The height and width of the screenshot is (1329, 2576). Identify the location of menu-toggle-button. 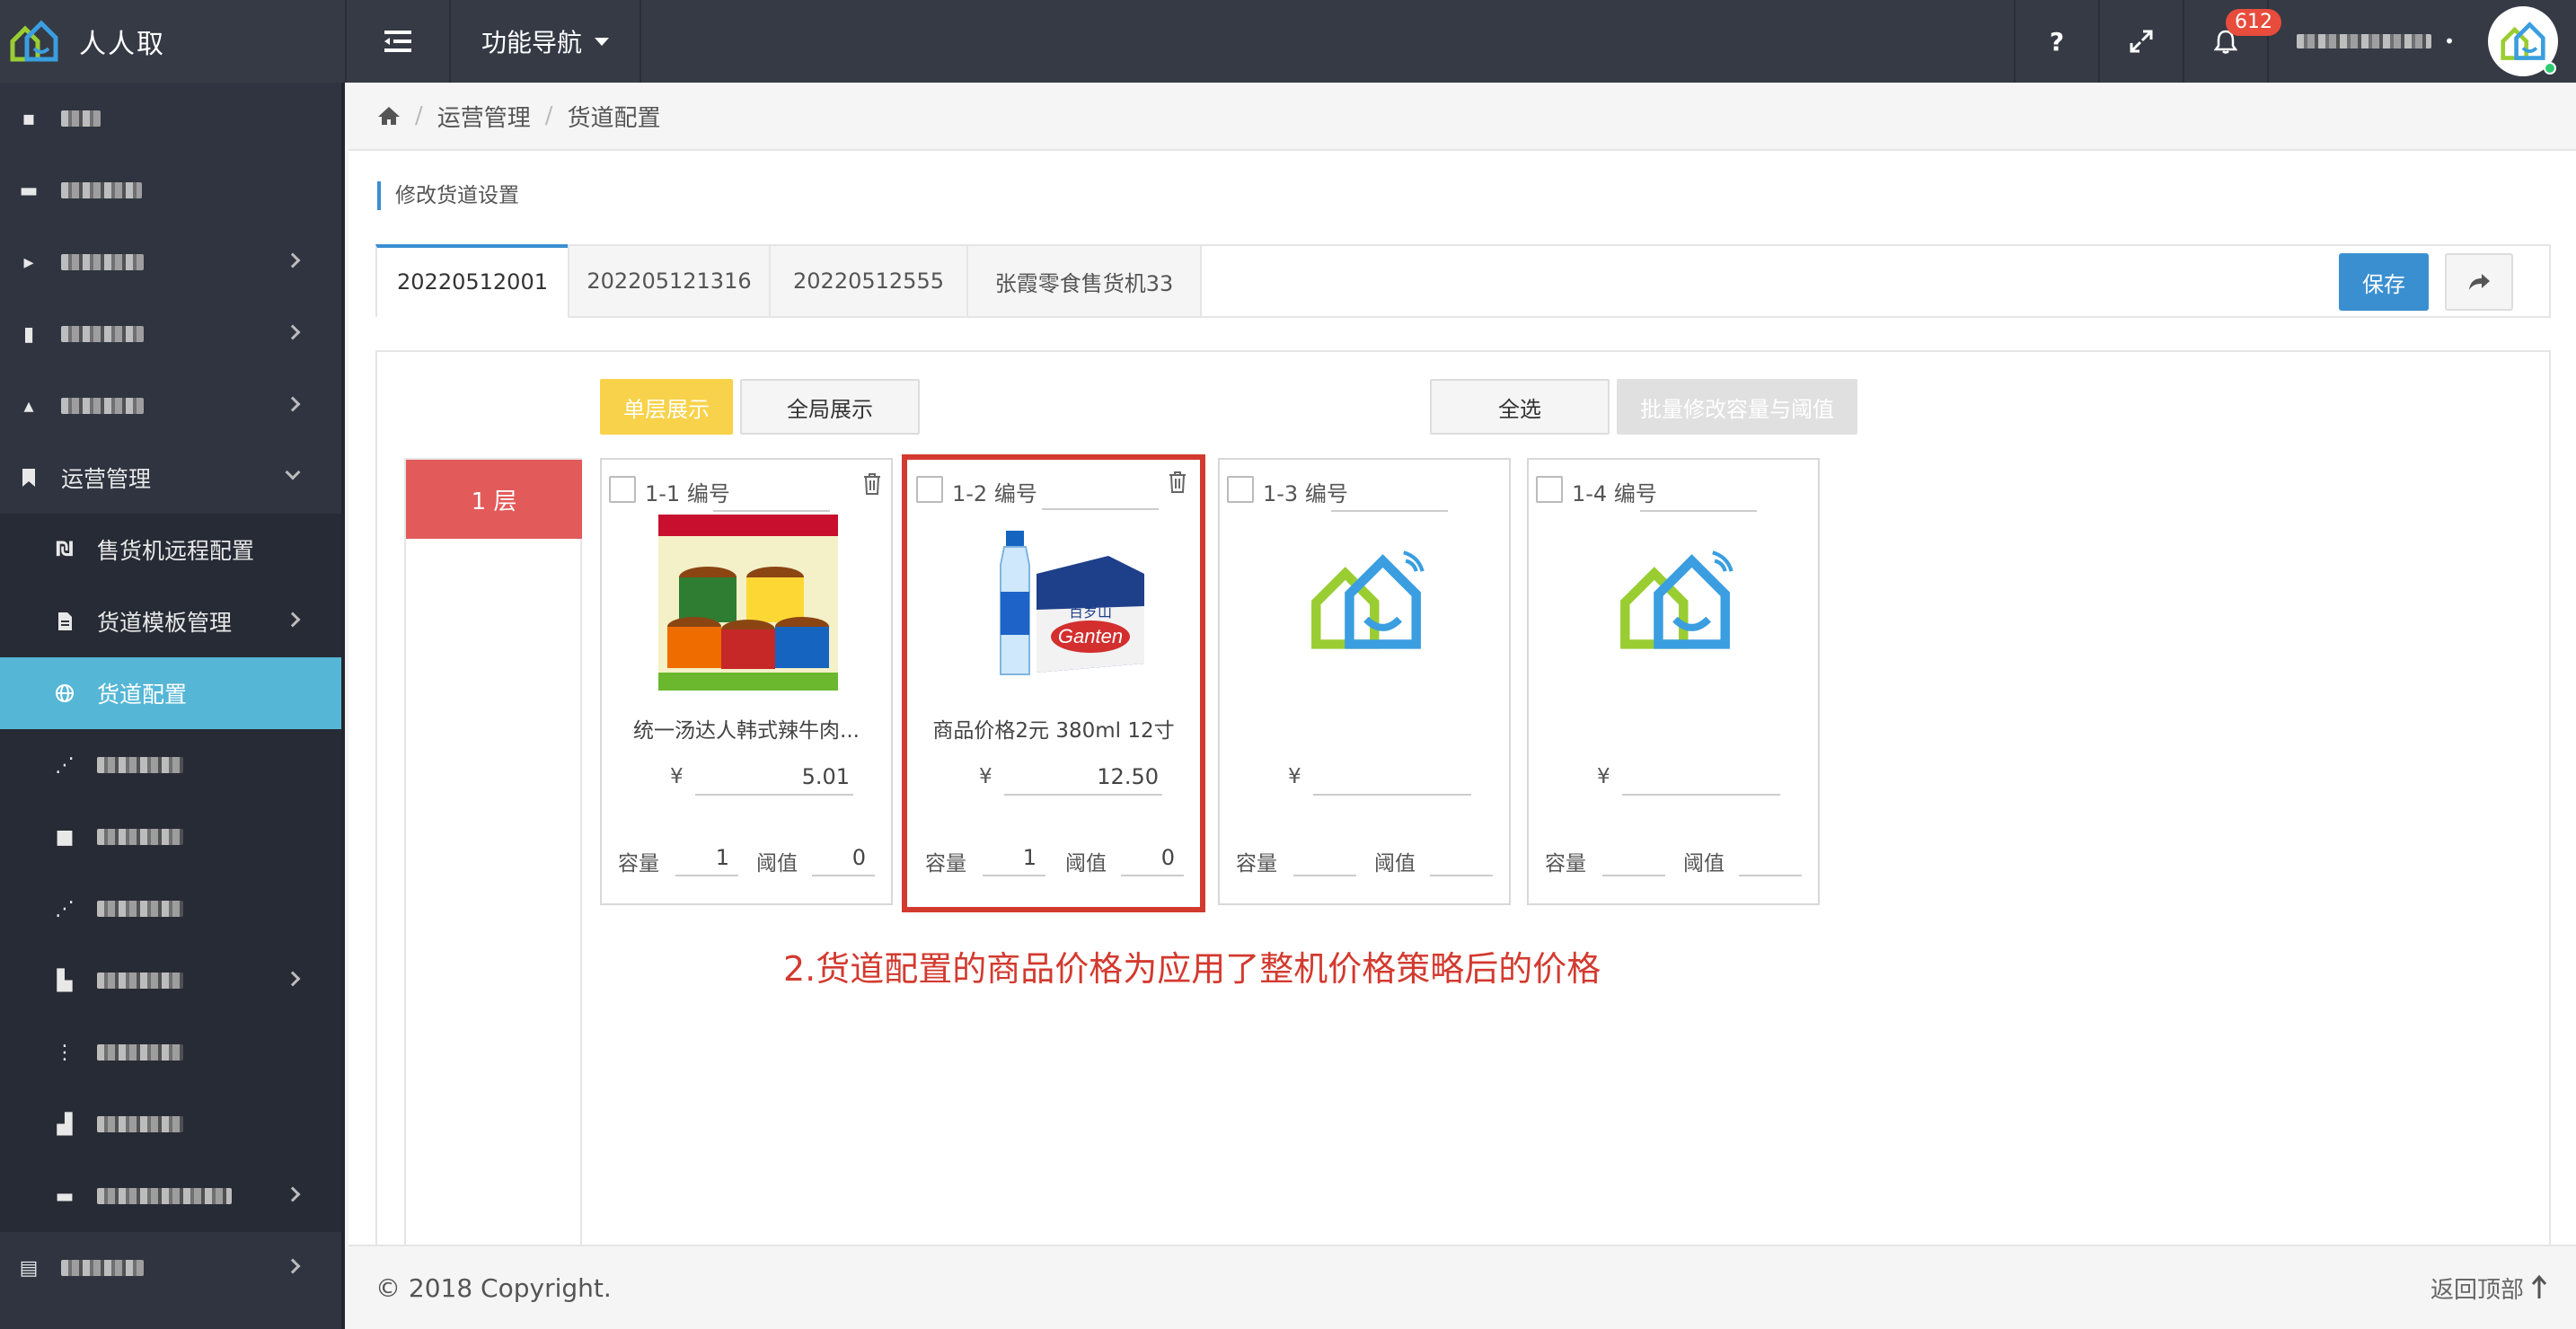
(398, 41).